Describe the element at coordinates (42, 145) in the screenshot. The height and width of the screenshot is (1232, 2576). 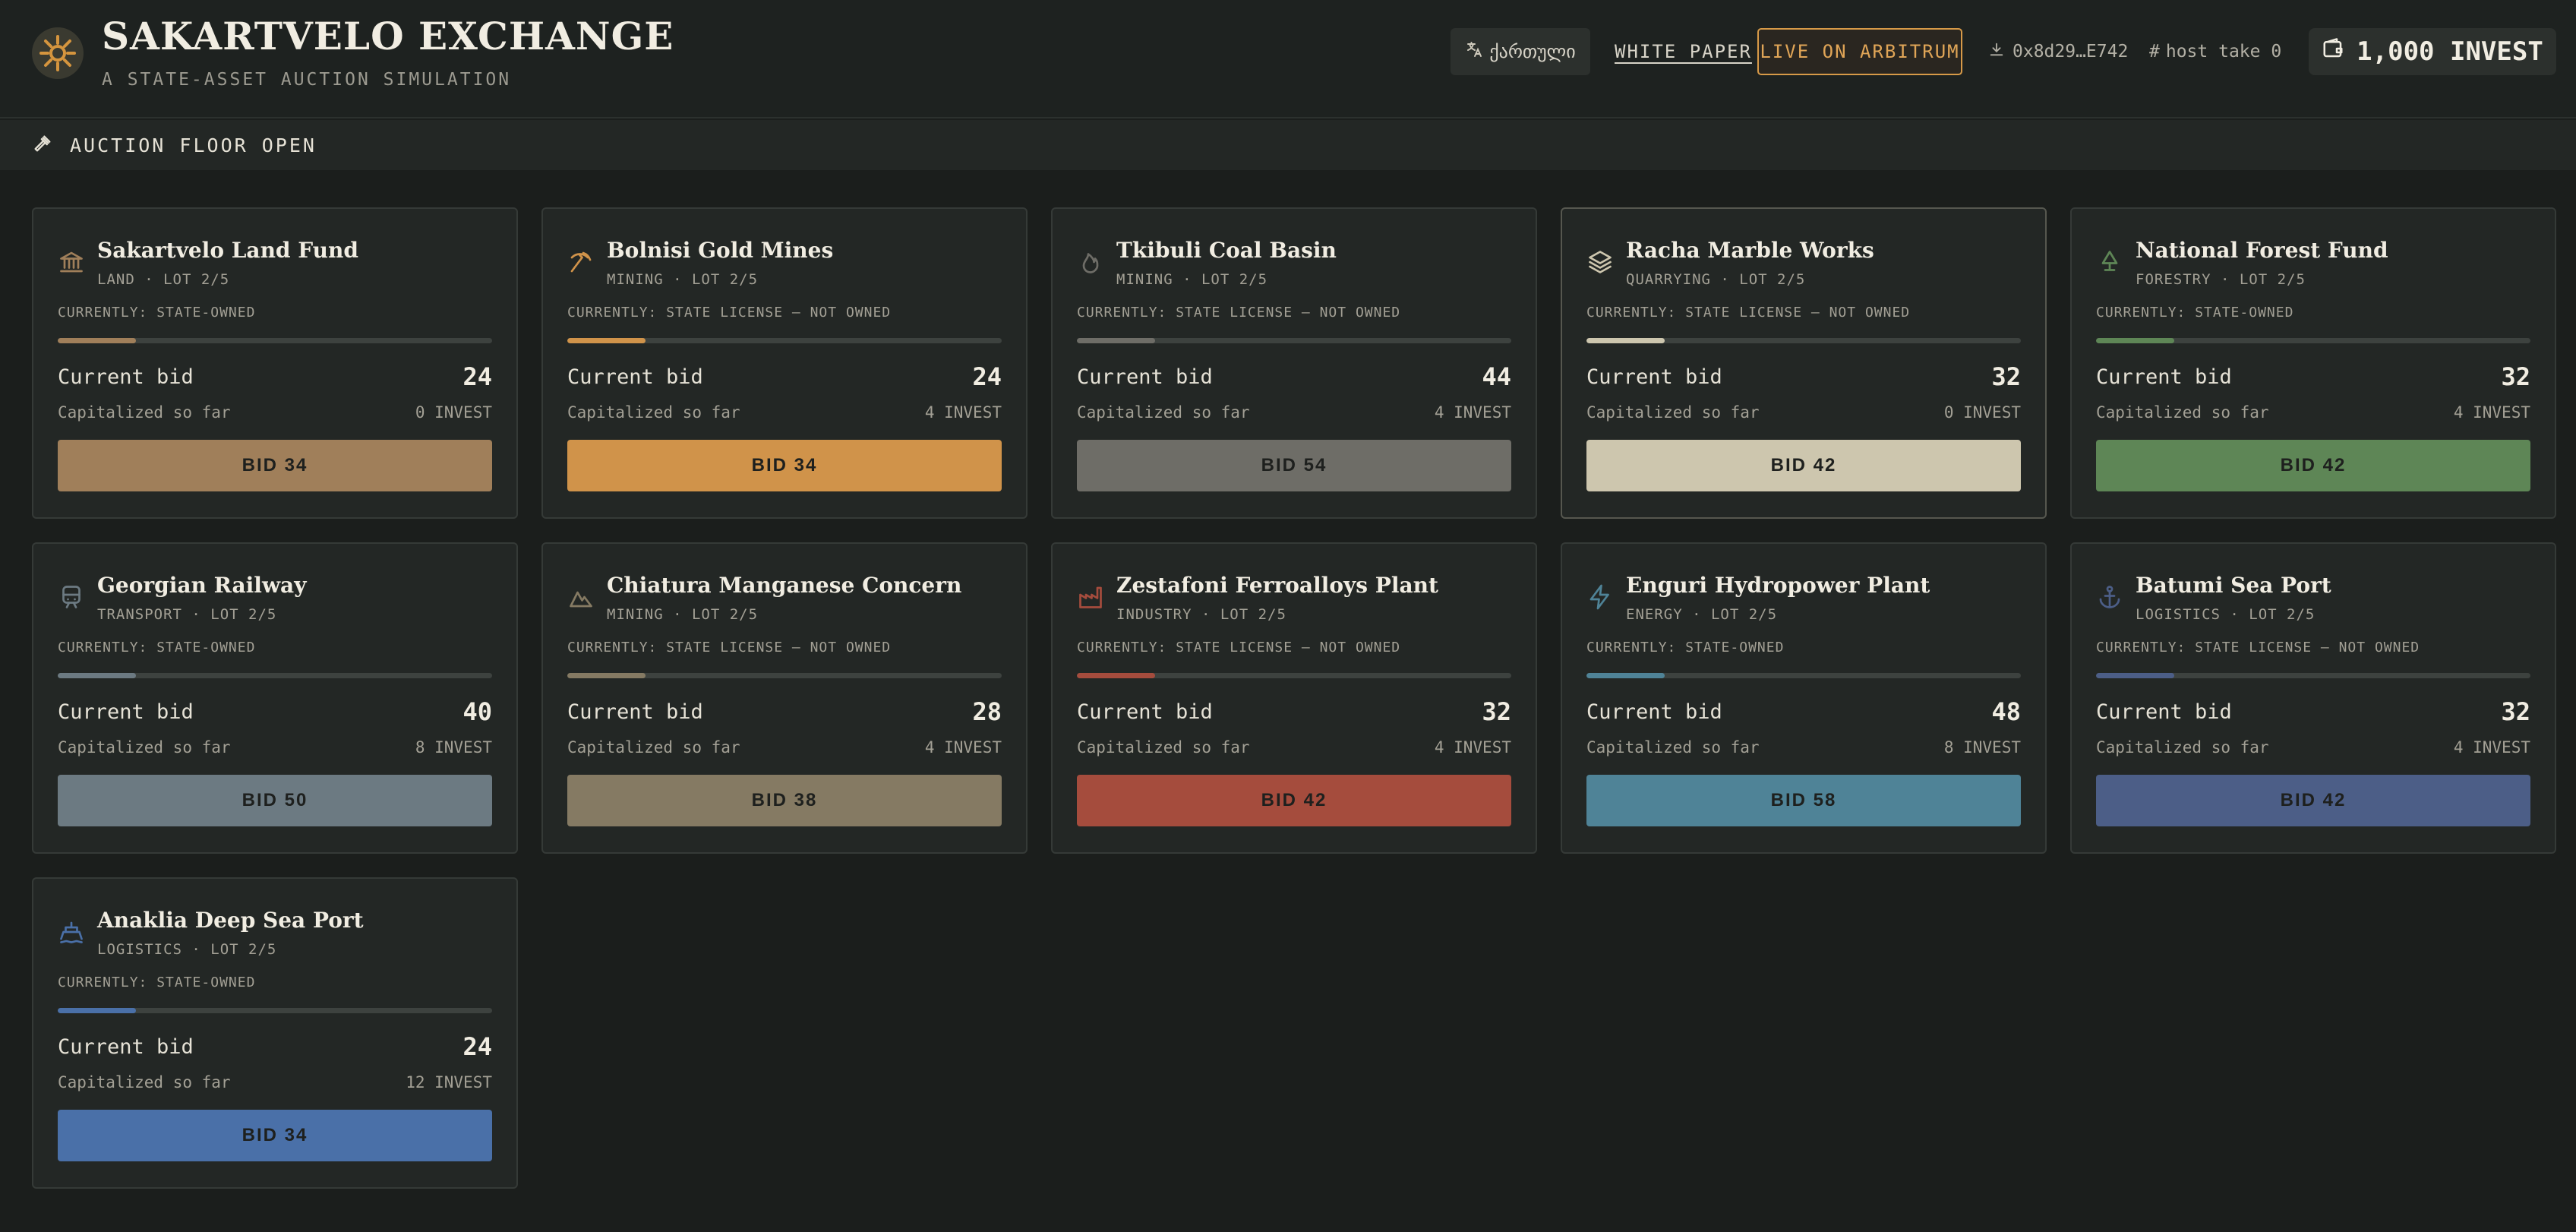
I see `gavel-icon` at that location.